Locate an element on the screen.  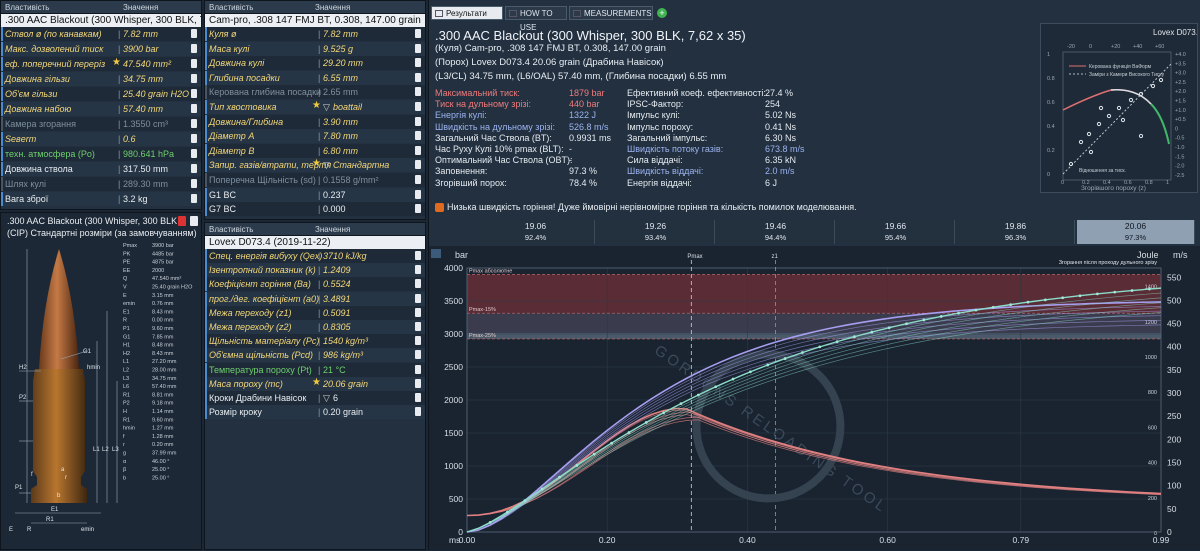
property-row: G1 BC 0.237 | is located at coordinates (315, 194).